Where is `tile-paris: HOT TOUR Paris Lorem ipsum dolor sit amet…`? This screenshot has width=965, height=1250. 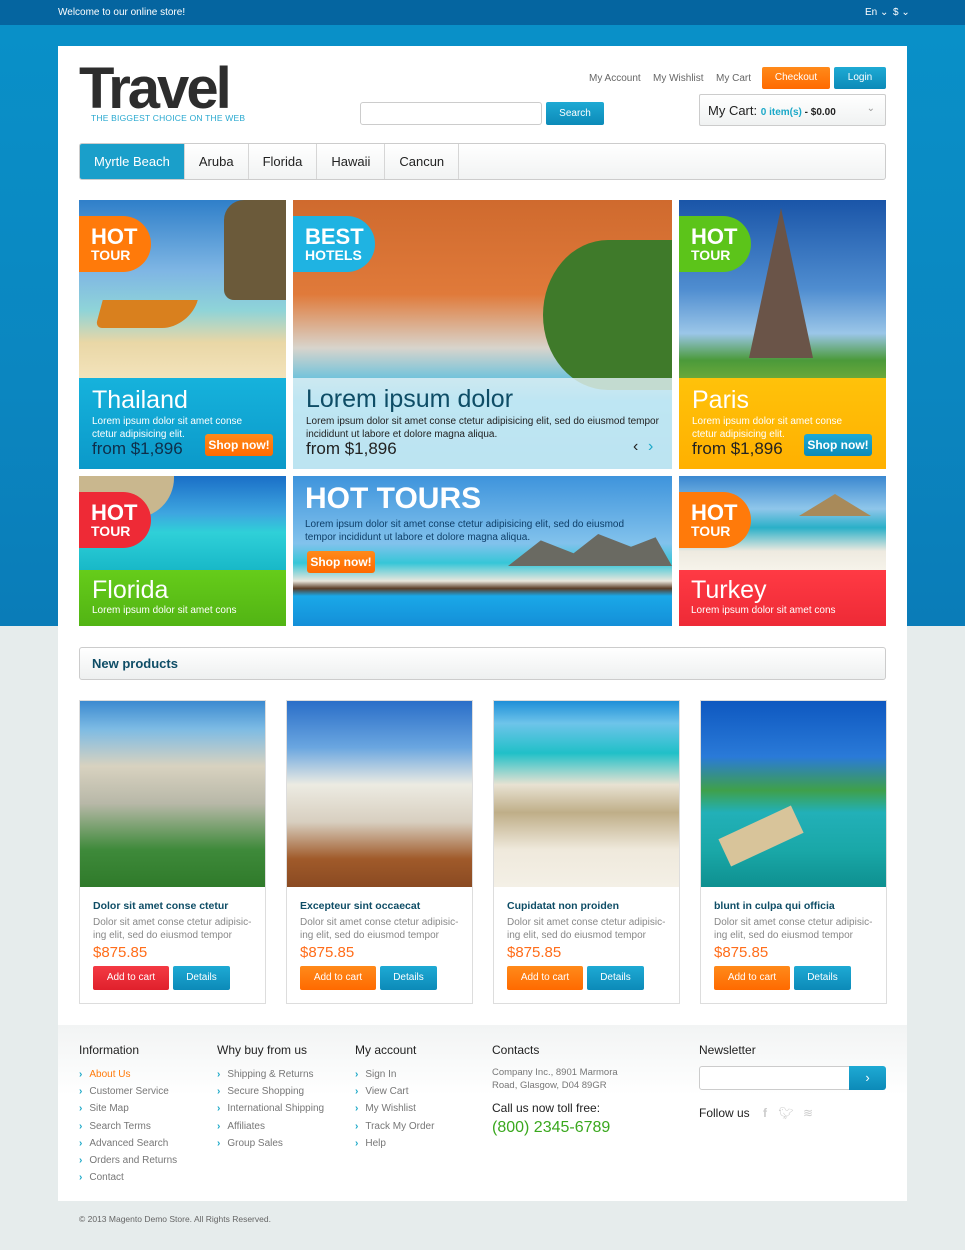 tile-paris: HOT TOUR Paris Lorem ipsum dolor sit amet… is located at coordinates (782, 334).